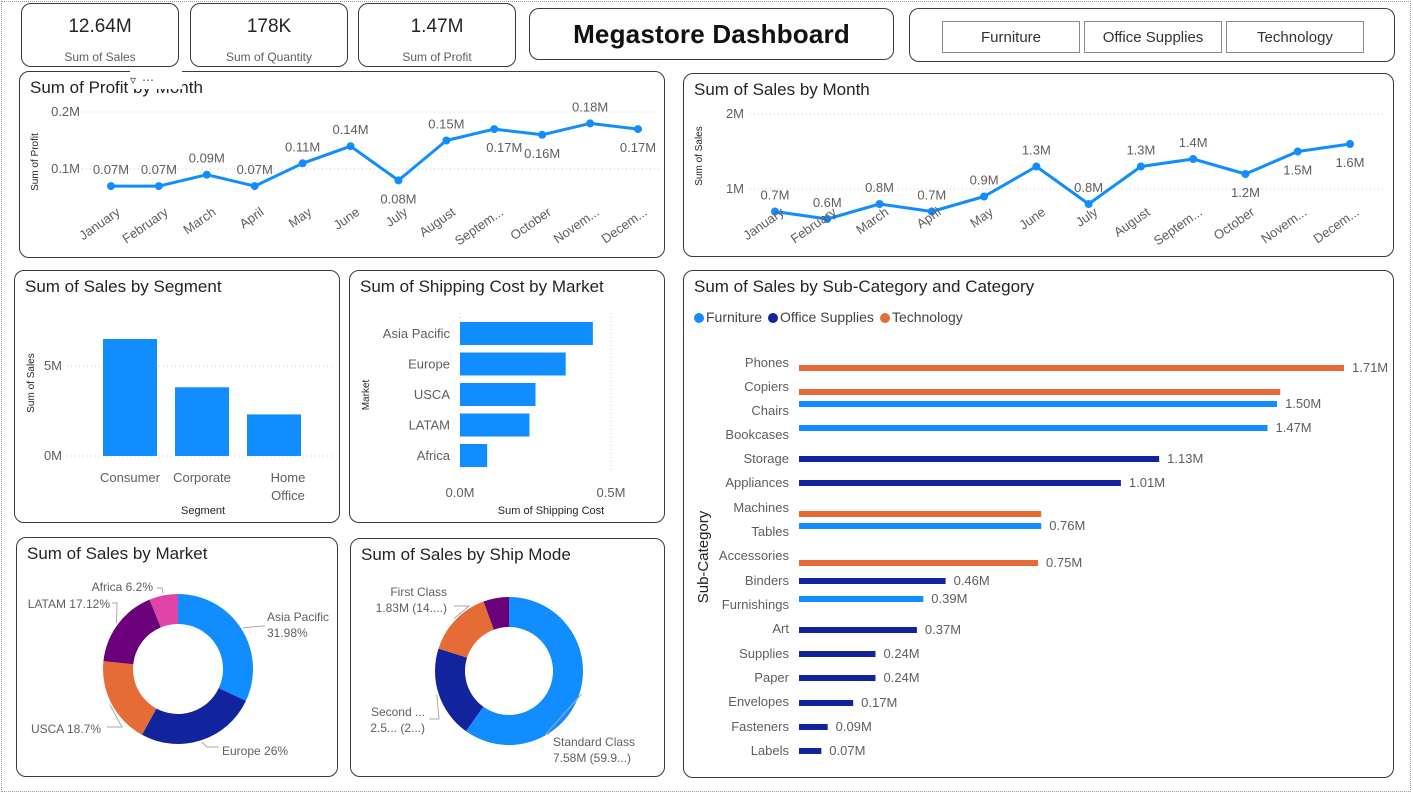 The image size is (1413, 794). What do you see at coordinates (767, 580) in the screenshot?
I see `y-tick-label: Binders` at bounding box center [767, 580].